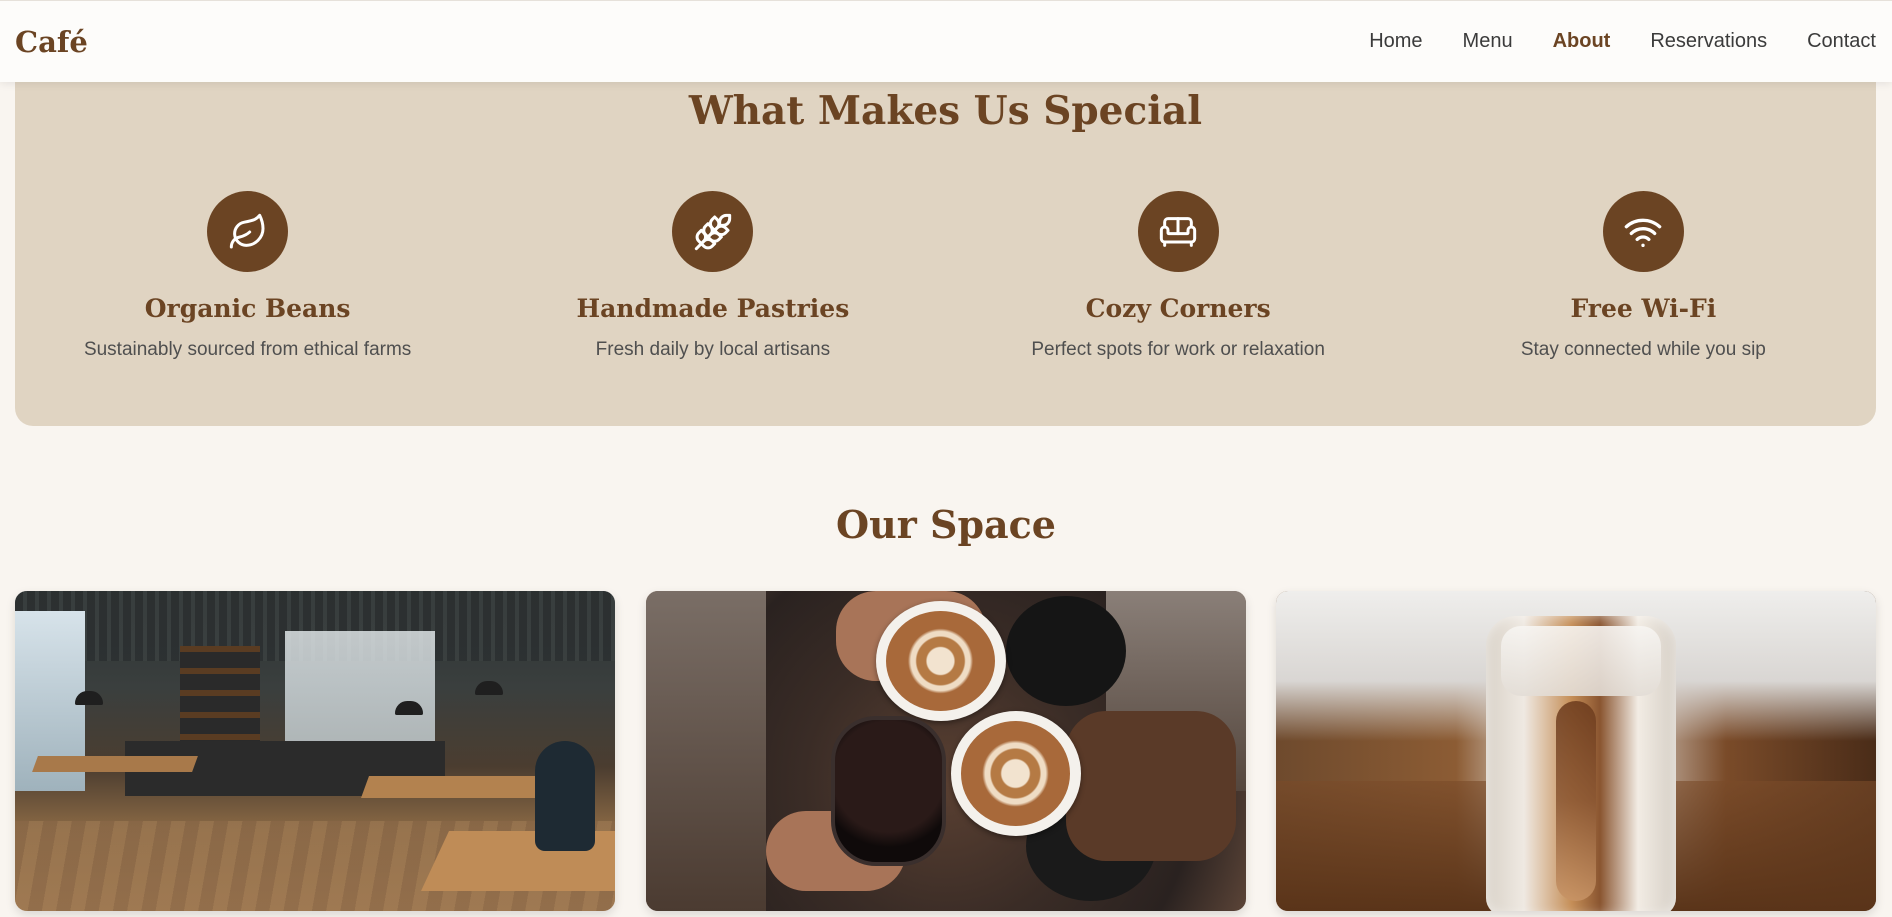  Describe the element at coordinates (713, 308) in the screenshot. I see `feature-title: Handmade Pastries` at that location.